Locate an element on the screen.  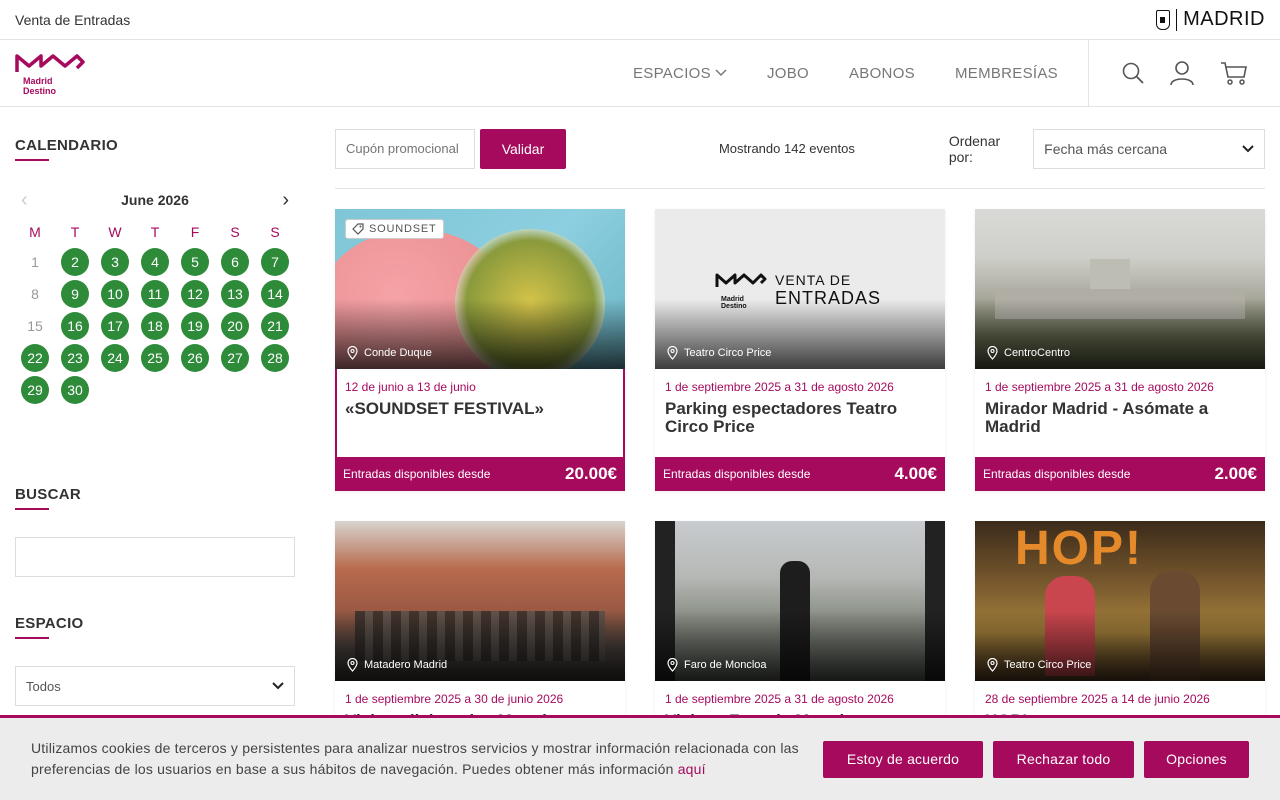
prev-month-icon: ‹ is located at coordinates (24, 200).